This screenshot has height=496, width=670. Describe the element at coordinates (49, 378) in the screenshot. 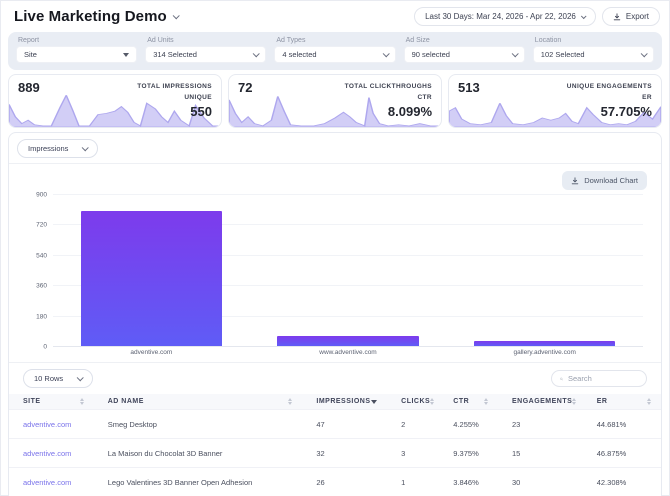

I see `rows-selector-value: 10 Rows` at that location.